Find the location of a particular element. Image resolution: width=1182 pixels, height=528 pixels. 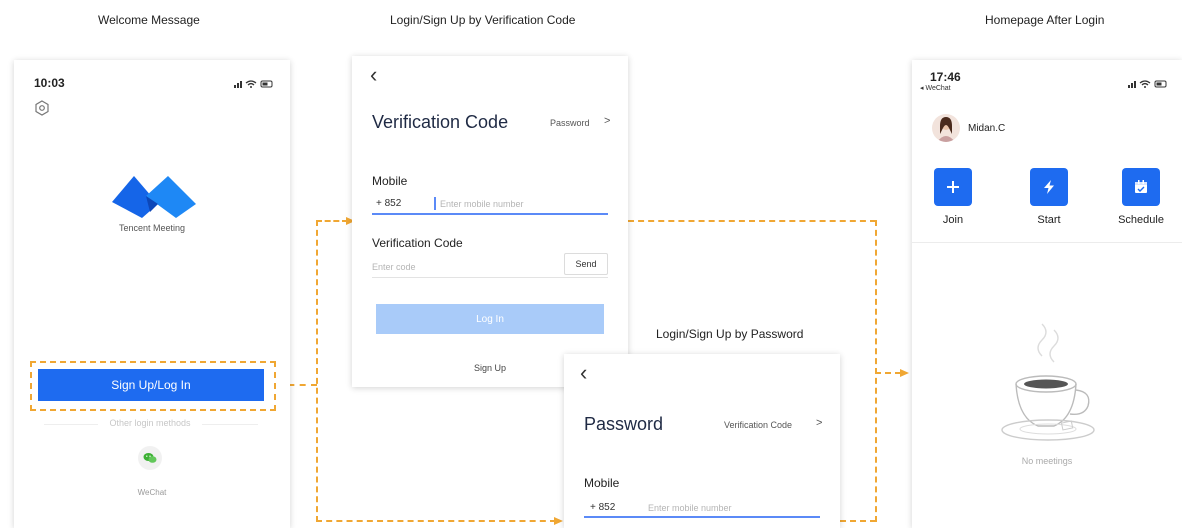

password-link: Password is located at coordinates (570, 123).